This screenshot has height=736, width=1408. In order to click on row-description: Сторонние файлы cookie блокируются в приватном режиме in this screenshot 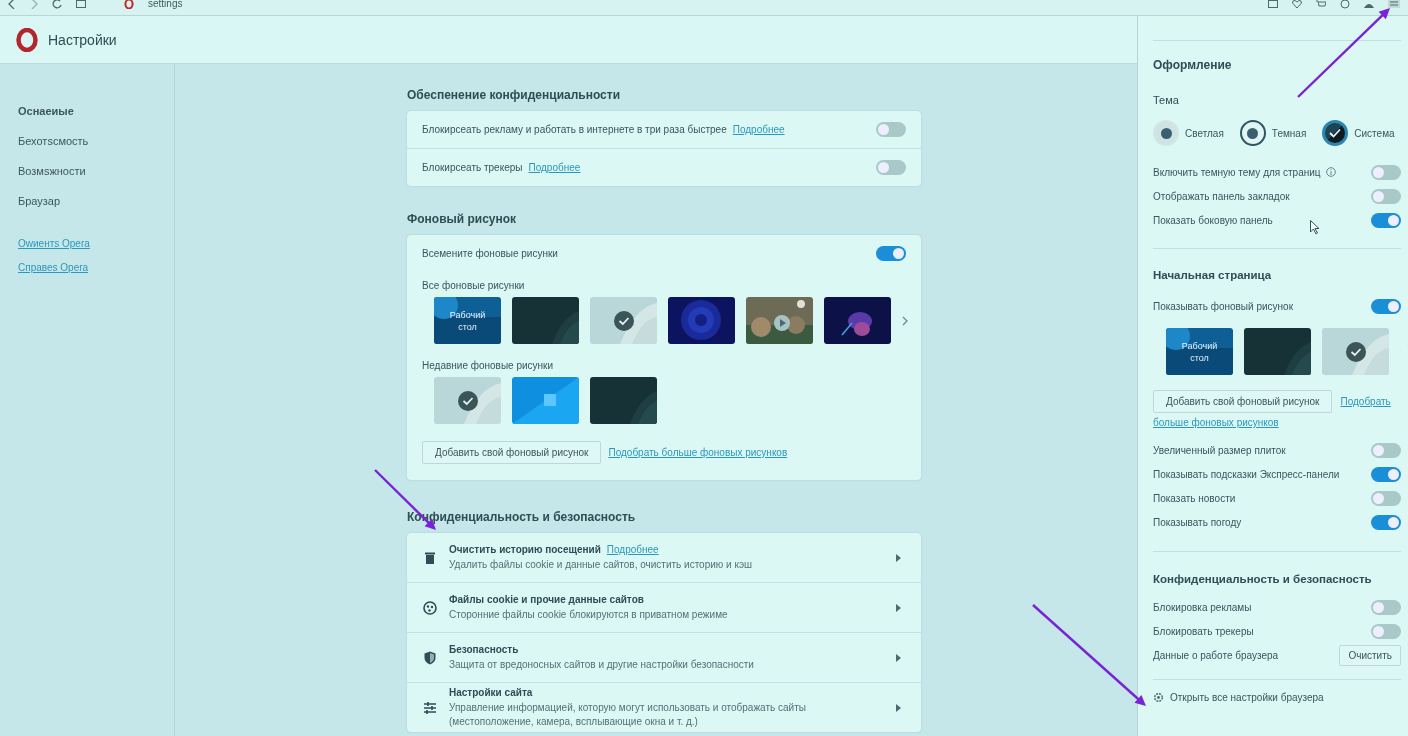, I will do `click(589, 614)`.